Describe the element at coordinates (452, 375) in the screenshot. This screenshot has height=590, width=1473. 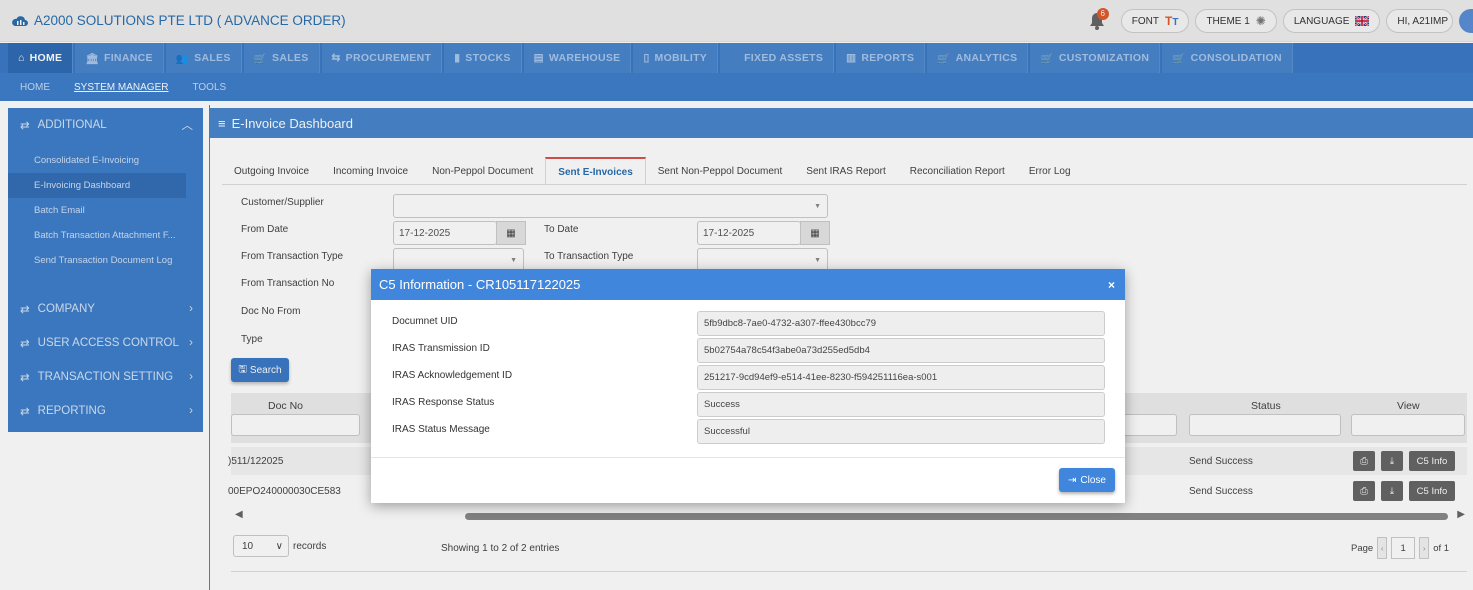
I see `field-label: IRAS Acknowledgement ID` at that location.